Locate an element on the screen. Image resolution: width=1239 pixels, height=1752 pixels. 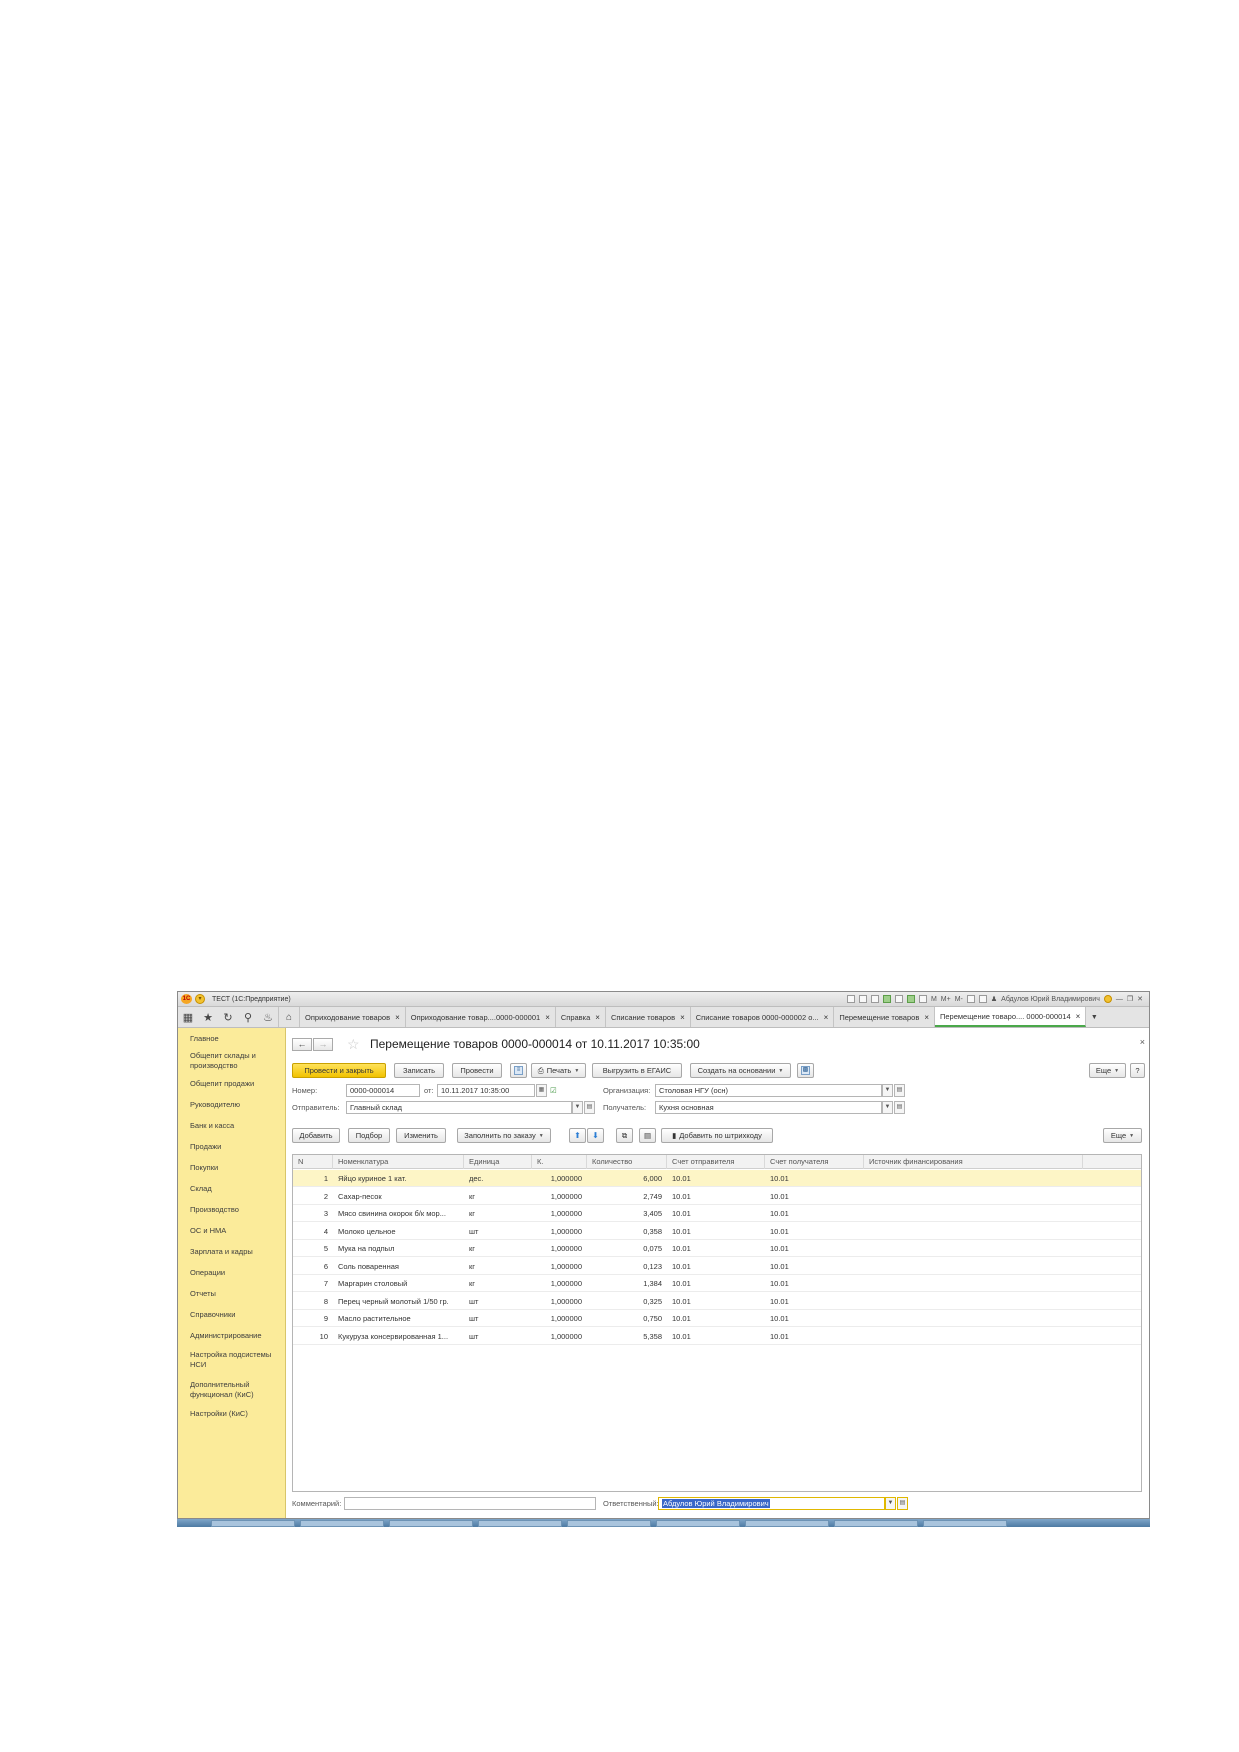
table-cell-name: Яйцо куриное 1 кат. is located at coordinates (398, 1178).